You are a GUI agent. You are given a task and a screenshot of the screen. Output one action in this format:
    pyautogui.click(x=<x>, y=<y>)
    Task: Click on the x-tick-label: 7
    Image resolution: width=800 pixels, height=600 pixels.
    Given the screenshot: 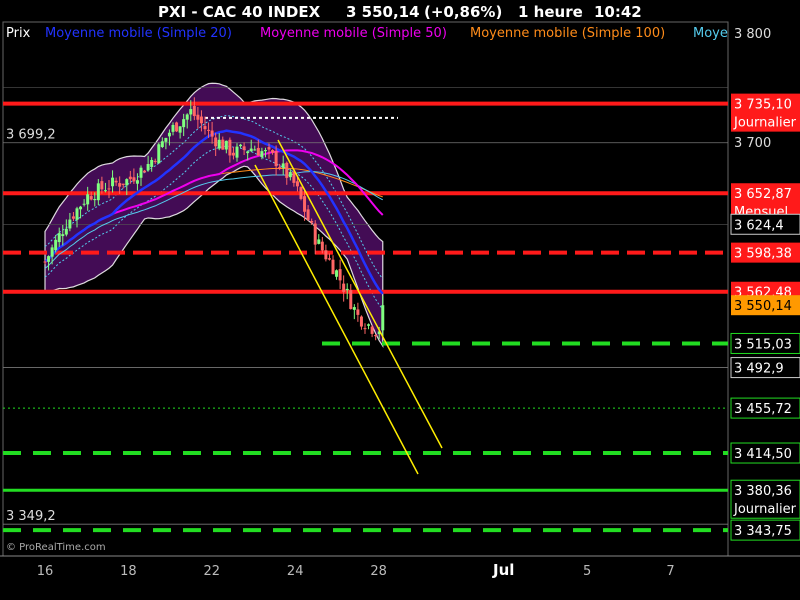 What is the action you would take?
    pyautogui.click(x=670, y=571)
    